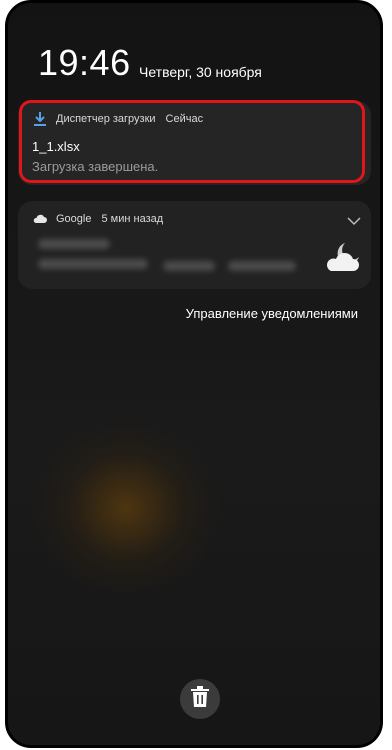 The image size is (392, 750). I want to click on notification-app-name: Диспетчер загрузки, so click(106, 119).